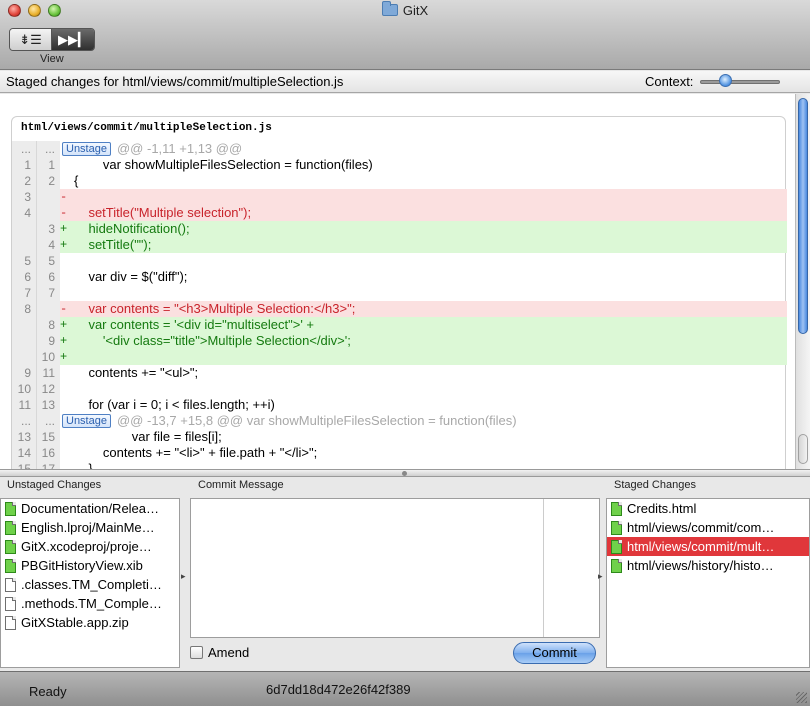  What do you see at coordinates (54, 485) in the screenshot?
I see `unstaged-heading: Unstaged Changes` at bounding box center [54, 485].